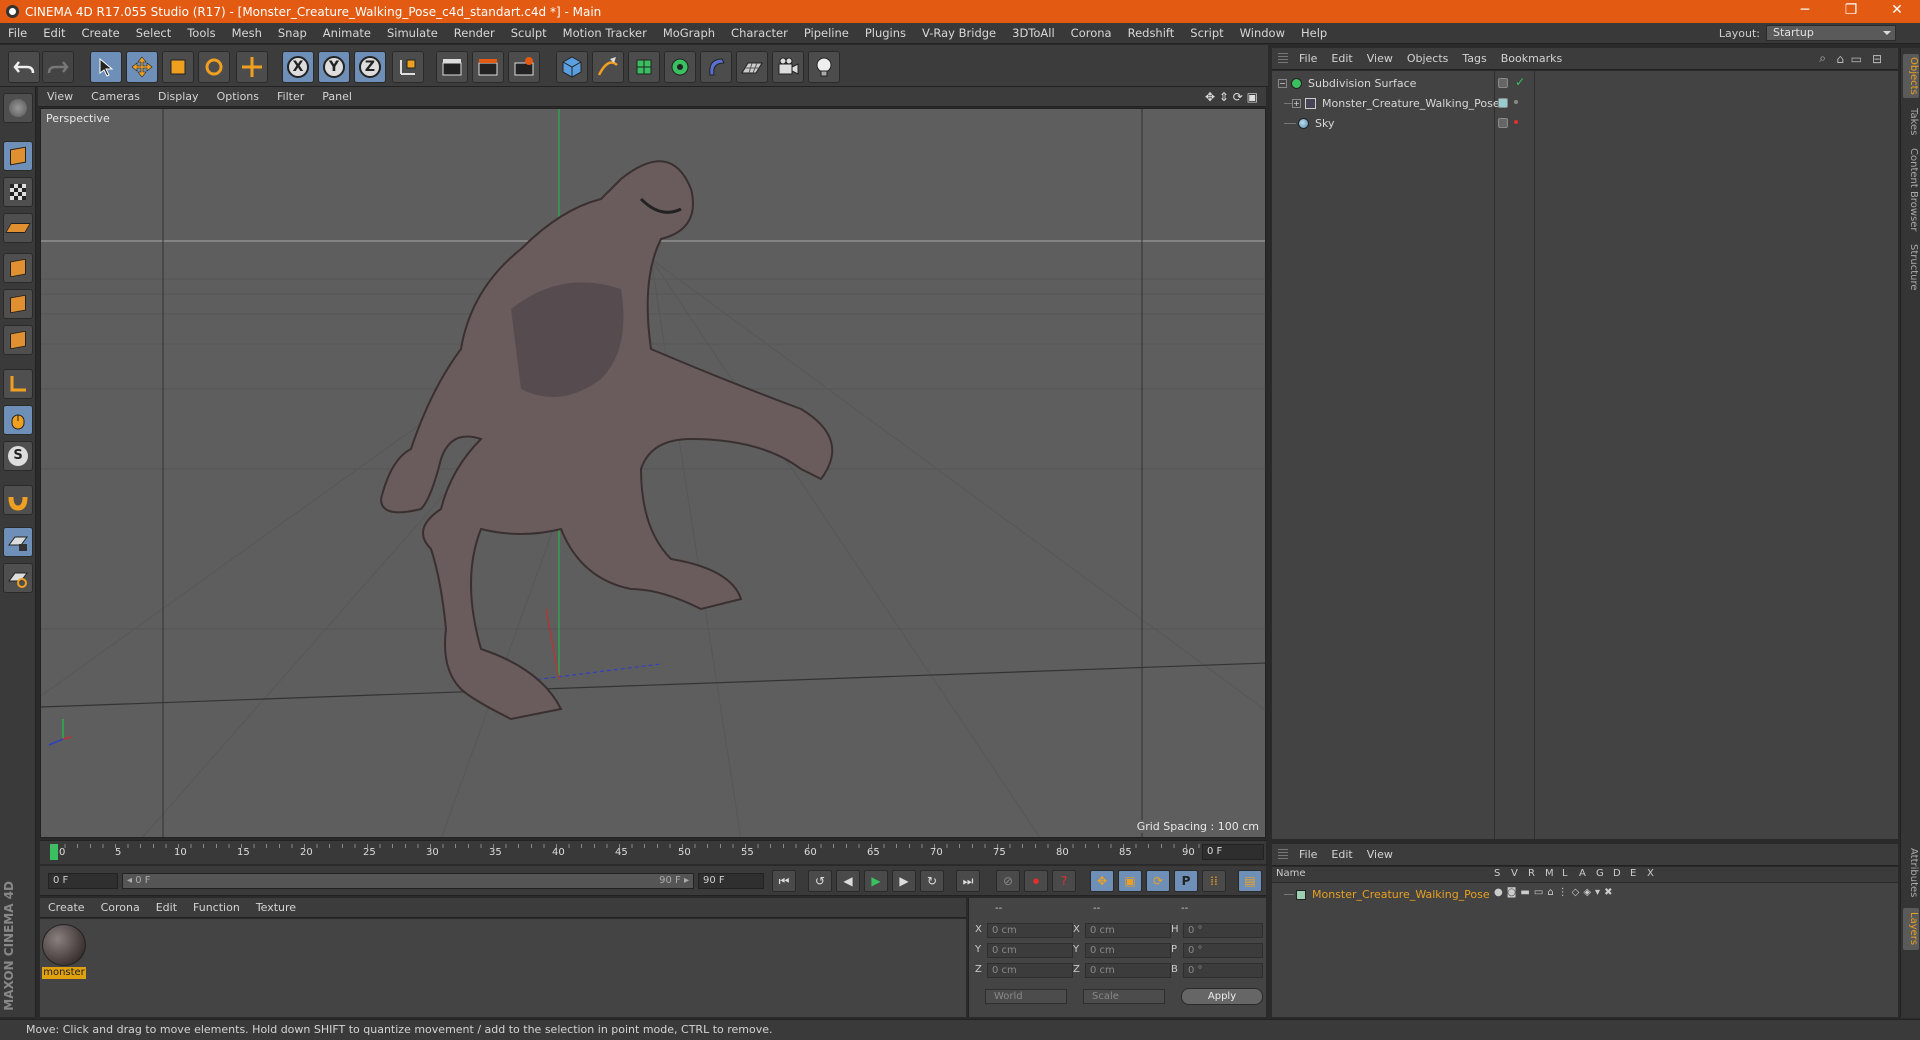  What do you see at coordinates (178, 96) in the screenshot?
I see `viewport-menu-display: Display` at bounding box center [178, 96].